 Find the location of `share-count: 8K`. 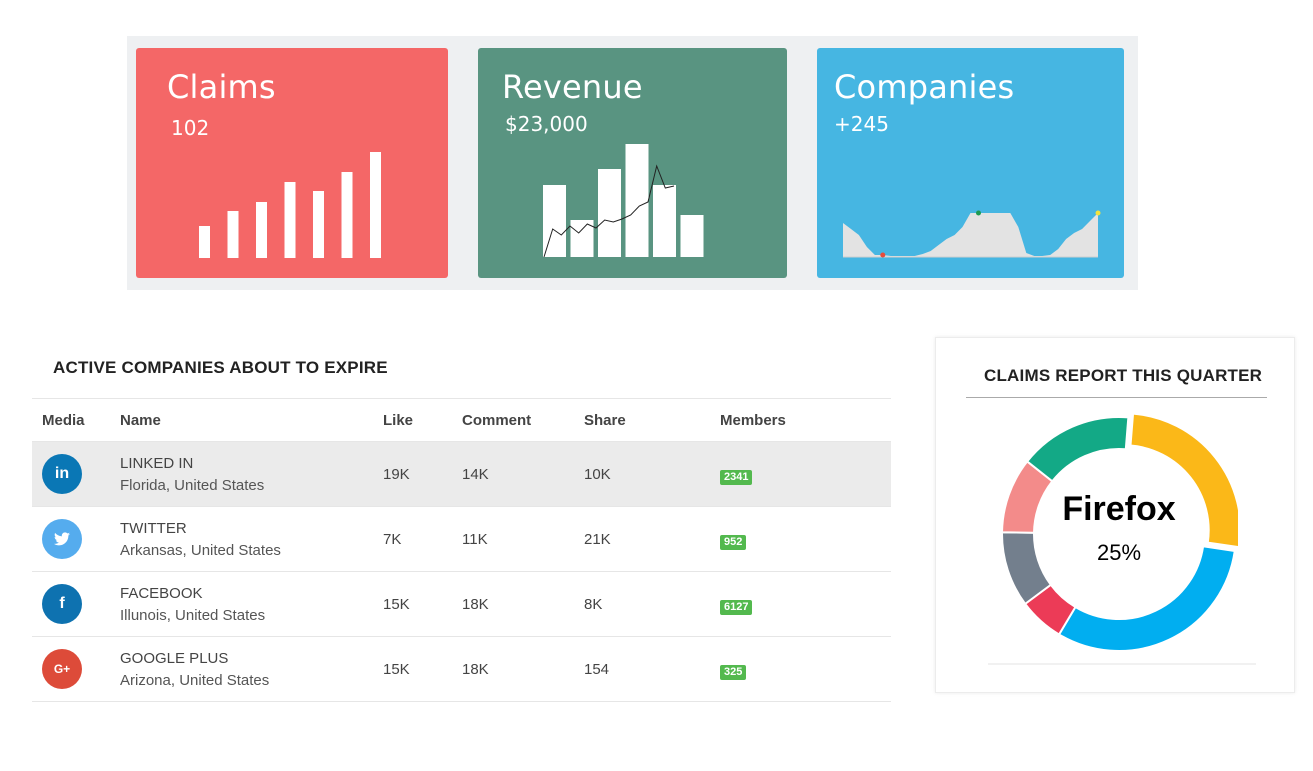

share-count: 8K is located at coordinates (593, 604).